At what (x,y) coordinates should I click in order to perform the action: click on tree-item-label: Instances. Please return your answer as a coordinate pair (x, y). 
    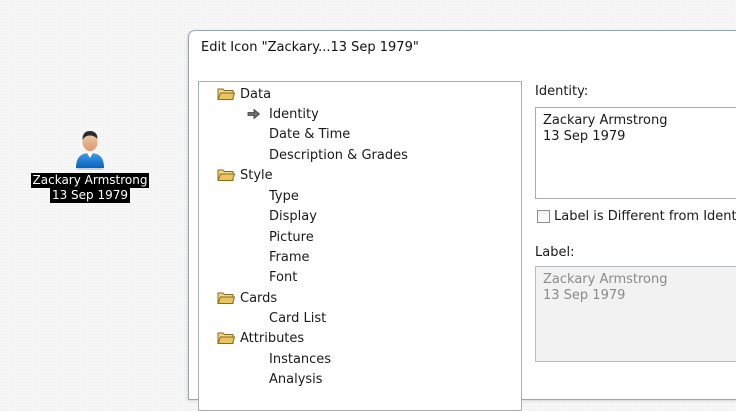
    Looking at the image, I should click on (300, 359).